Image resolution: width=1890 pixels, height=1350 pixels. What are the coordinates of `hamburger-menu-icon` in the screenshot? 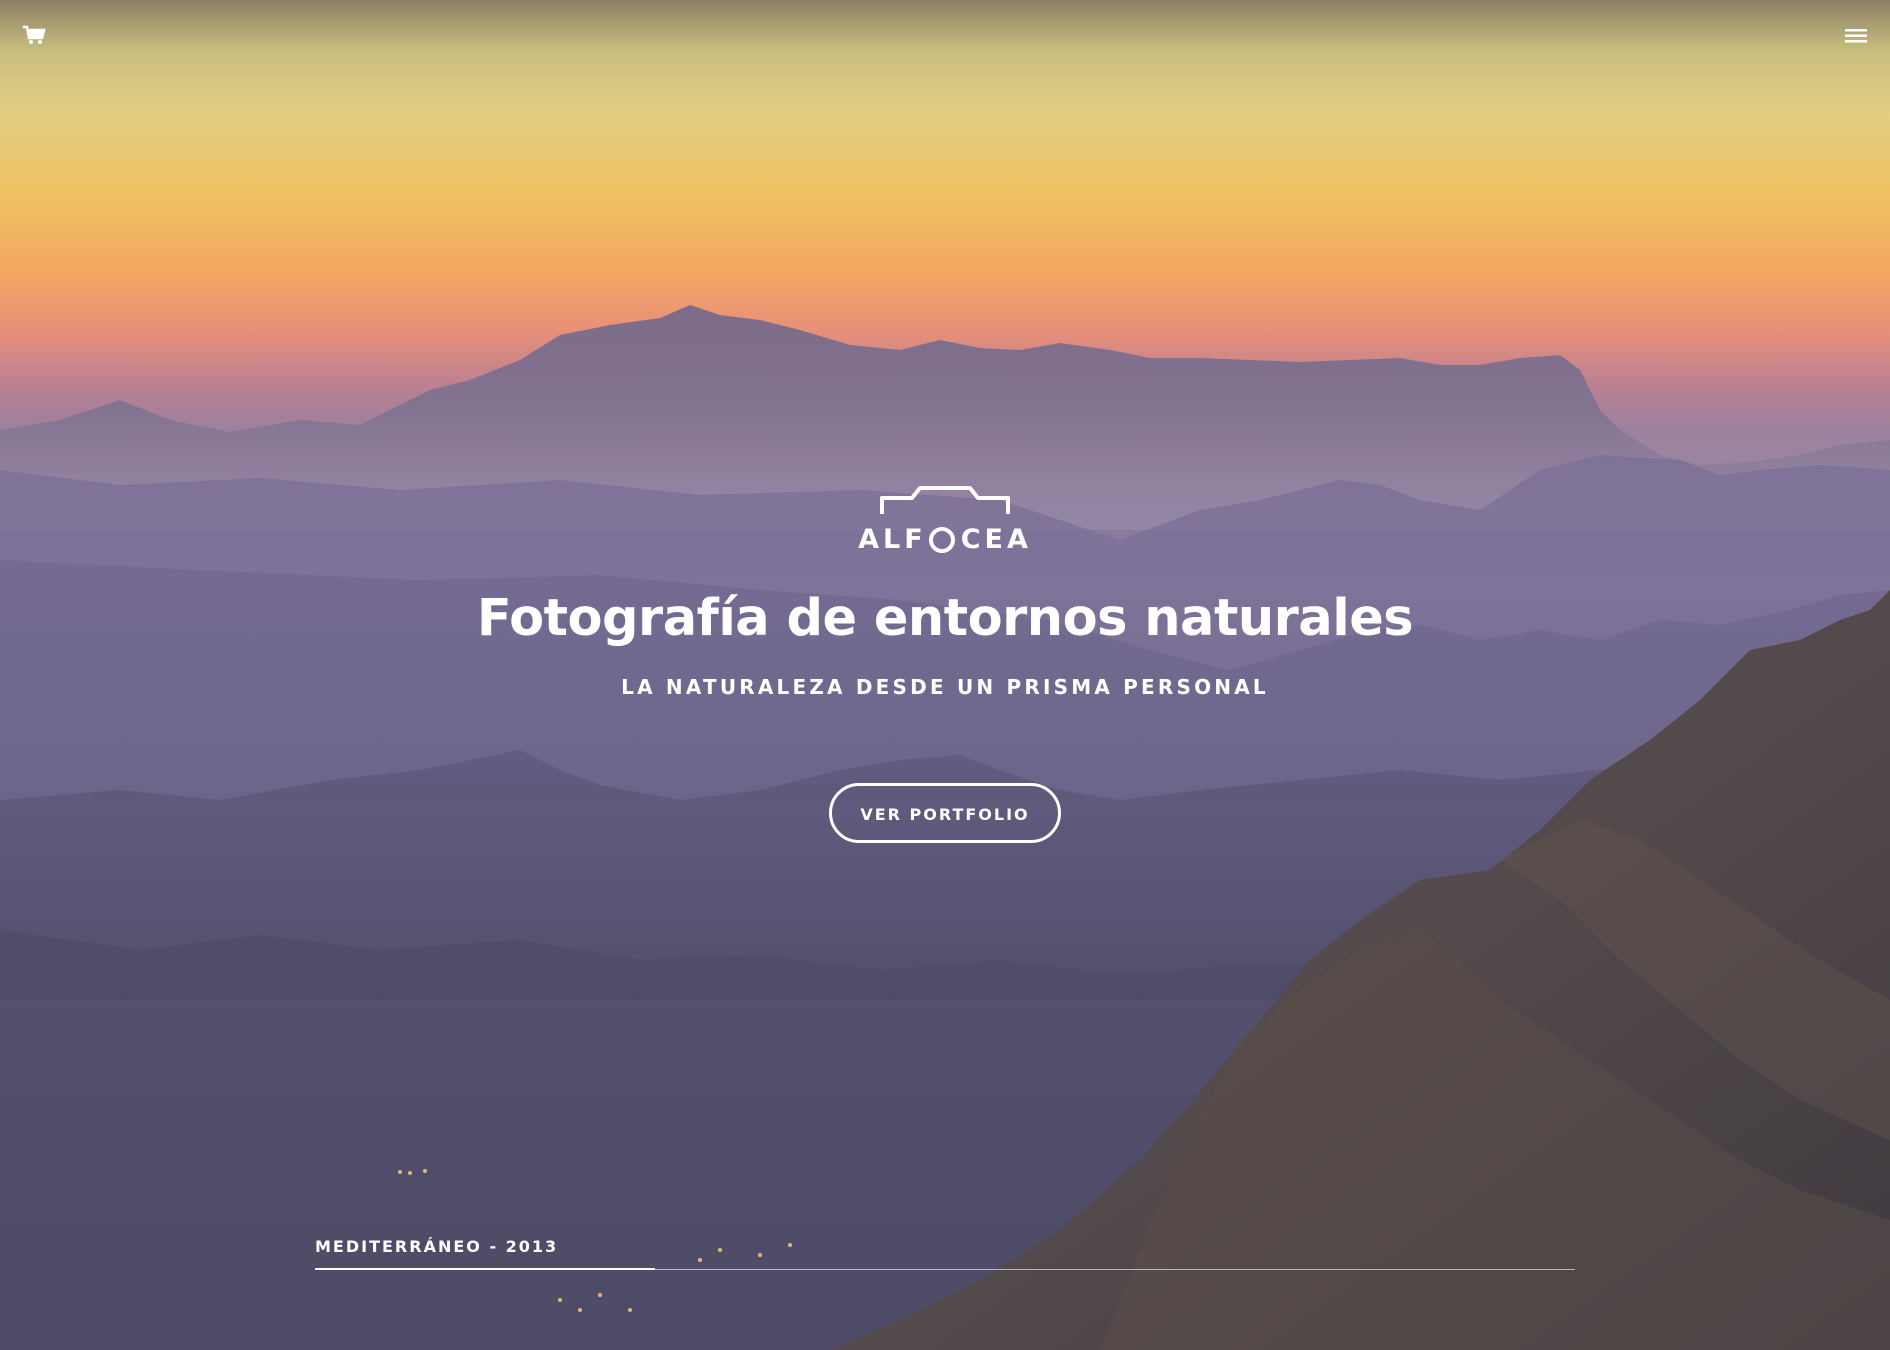 It's located at (1856, 36).